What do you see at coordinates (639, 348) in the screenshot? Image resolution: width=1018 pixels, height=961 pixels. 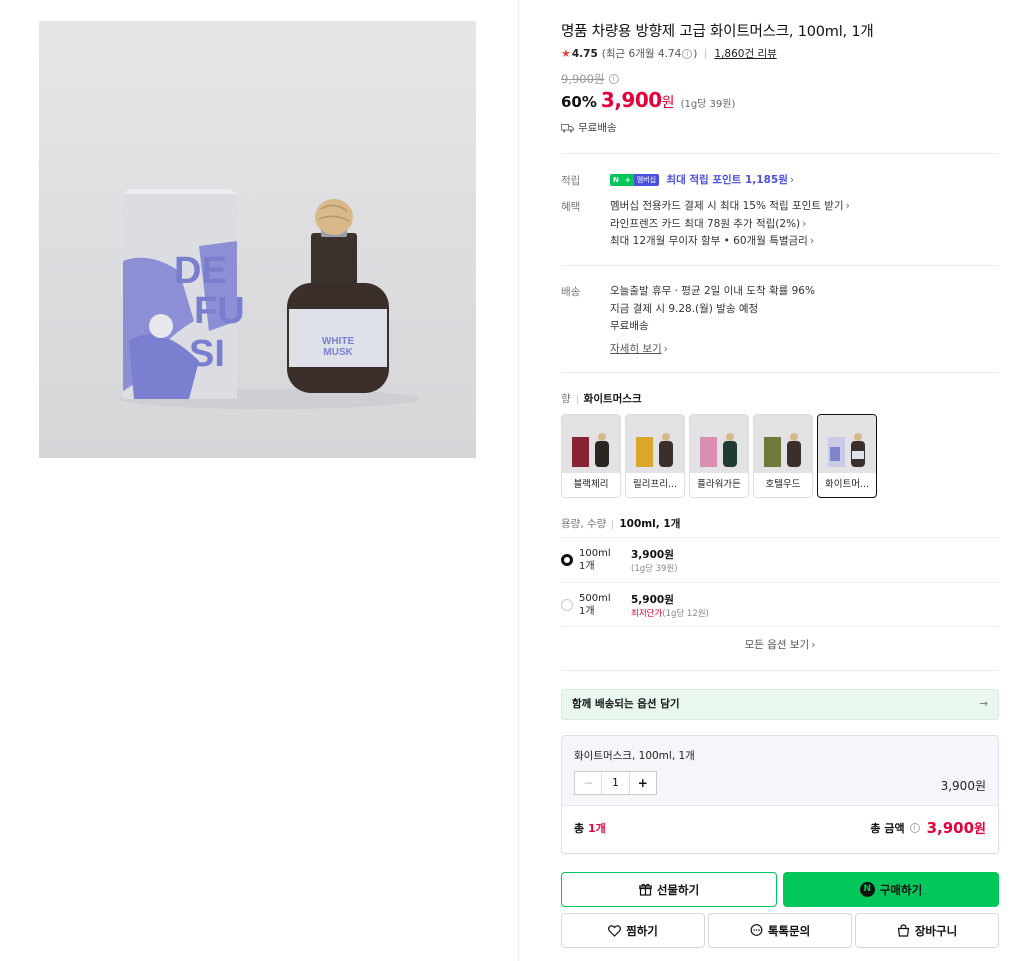 I see `delivery-detail-link: 자세히 보기 ›` at bounding box center [639, 348].